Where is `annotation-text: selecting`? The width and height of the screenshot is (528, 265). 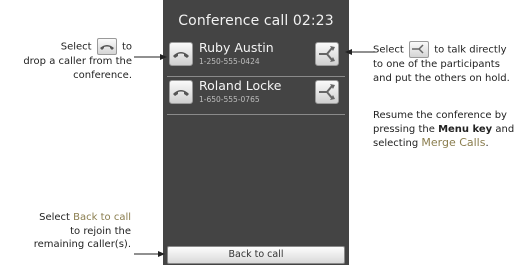 annotation-text: selecting is located at coordinates (396, 143).